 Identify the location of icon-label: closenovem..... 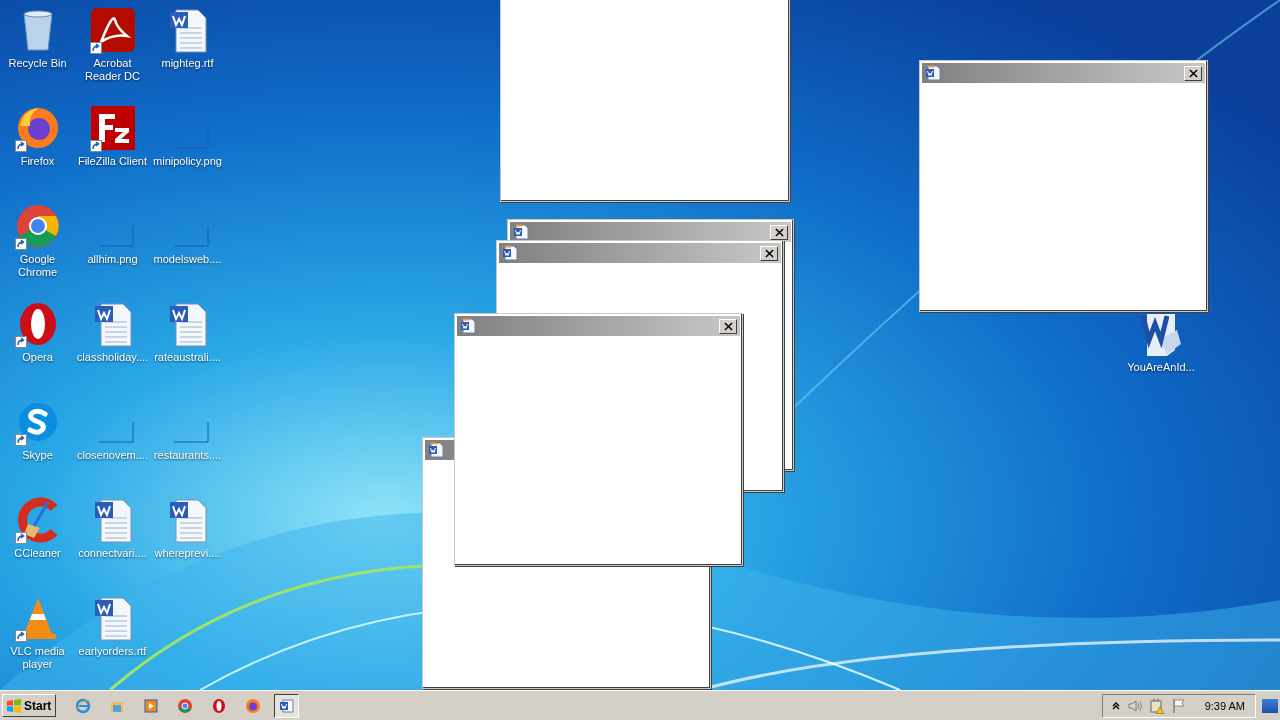
(112, 455).